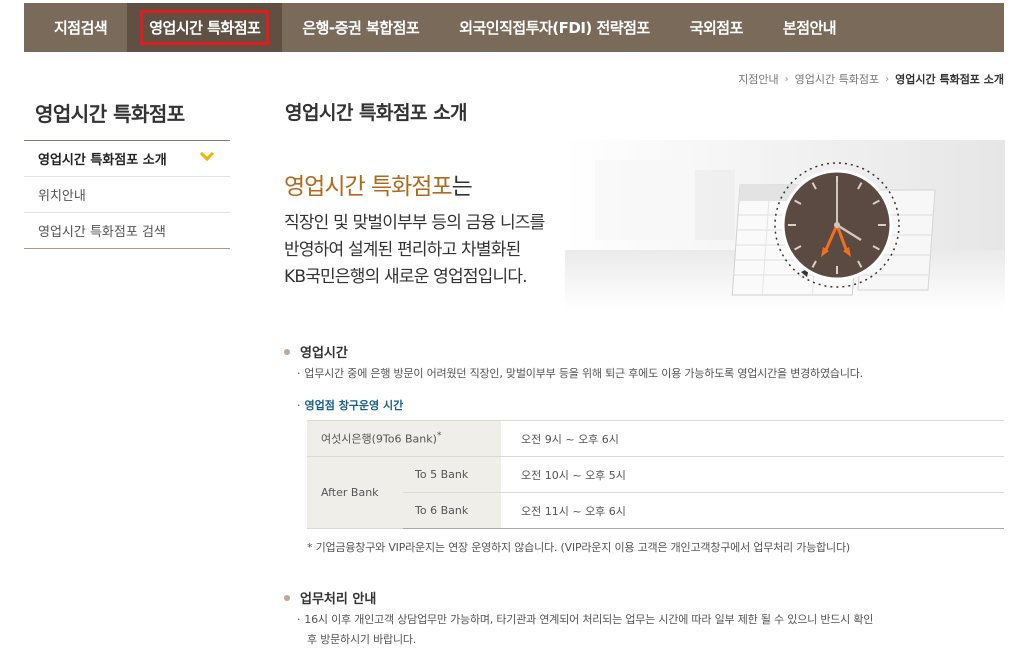 The height and width of the screenshot is (659, 1022). What do you see at coordinates (752, 438) in the screenshot?
I see `table-cell: 오전 9시 ~ 오후 6시` at bounding box center [752, 438].